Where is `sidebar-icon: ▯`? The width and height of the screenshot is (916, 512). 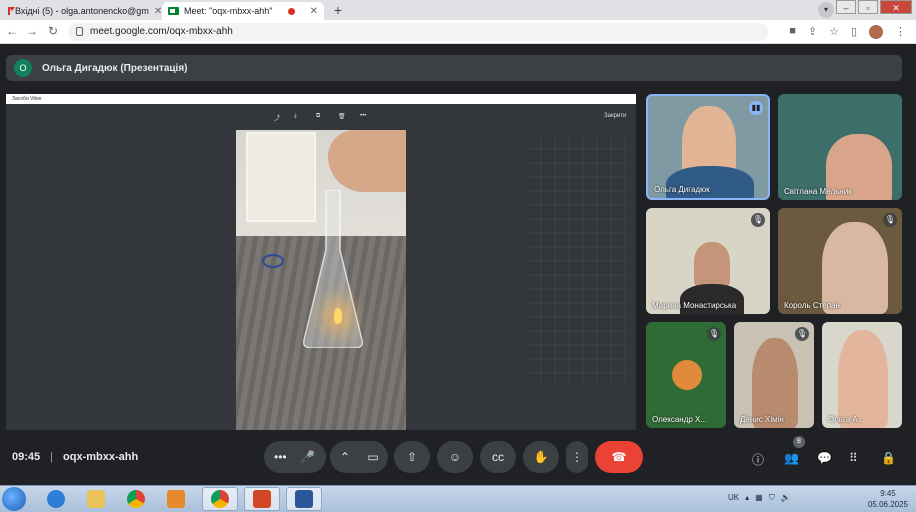 sidebar-icon: ▯ is located at coordinates (854, 32).